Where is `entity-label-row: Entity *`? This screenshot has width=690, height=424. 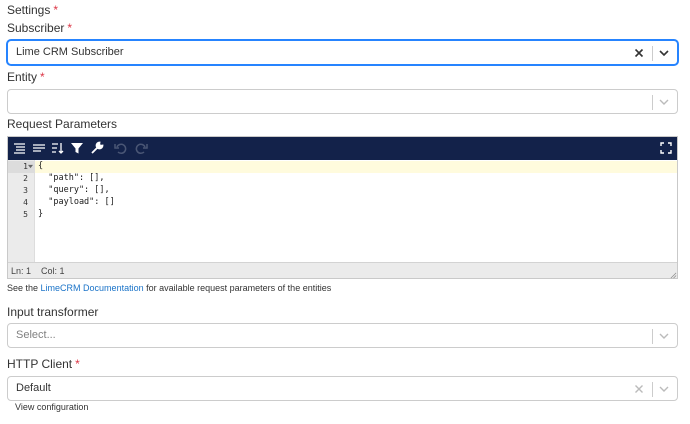 entity-label-row: Entity * is located at coordinates (26, 77).